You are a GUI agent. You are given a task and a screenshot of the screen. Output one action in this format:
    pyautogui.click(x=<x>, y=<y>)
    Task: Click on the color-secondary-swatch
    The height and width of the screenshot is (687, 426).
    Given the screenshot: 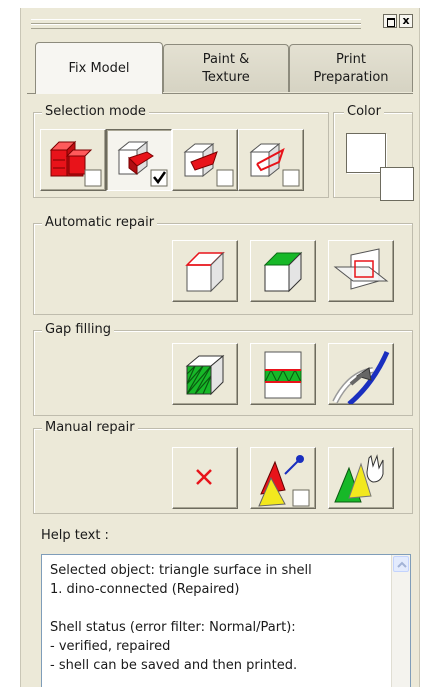 What is the action you would take?
    pyautogui.click(x=397, y=184)
    